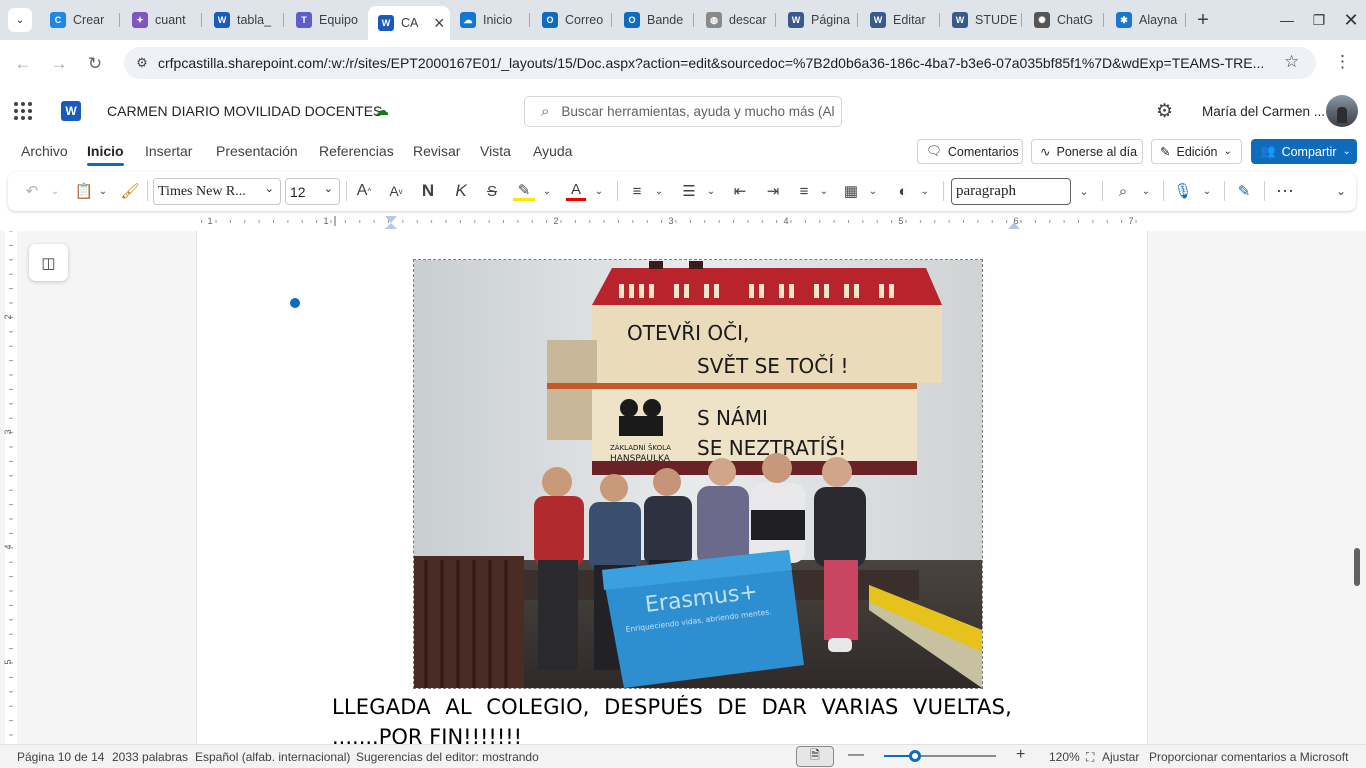  What do you see at coordinates (461, 191) in the screenshot?
I see `italic-button: K` at bounding box center [461, 191].